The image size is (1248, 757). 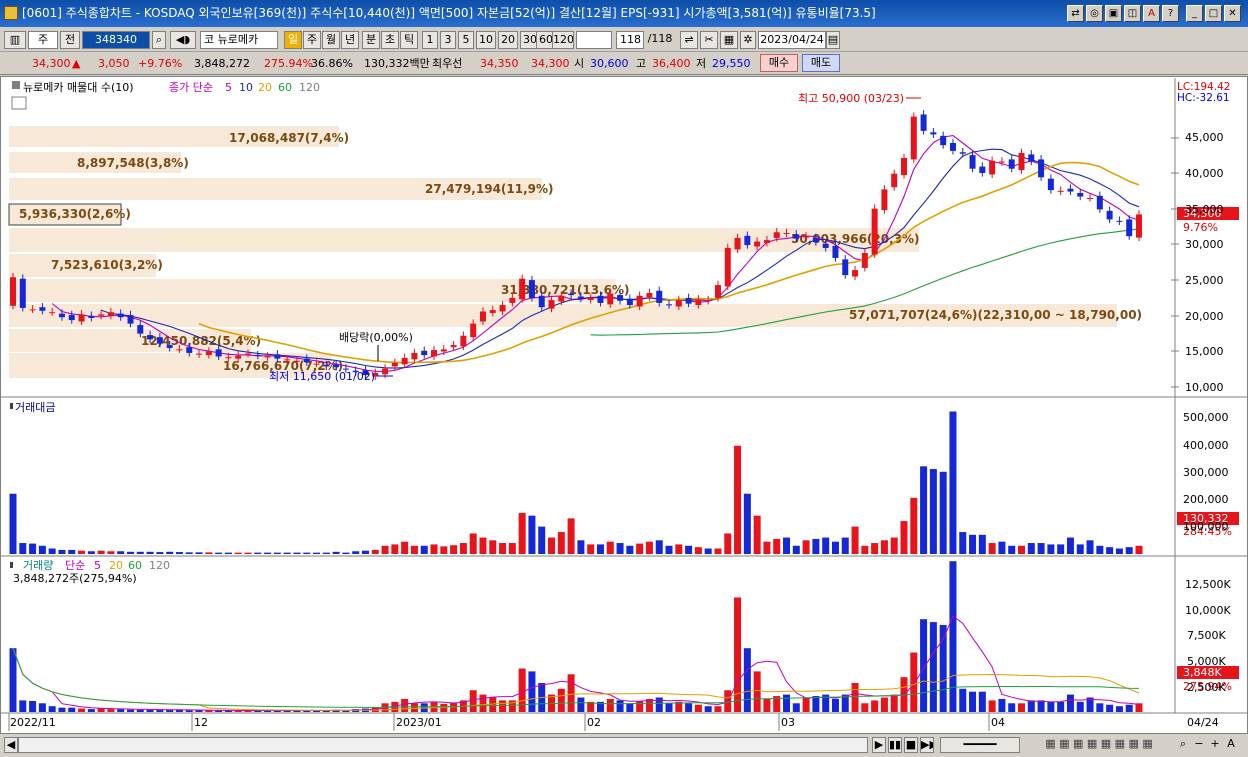 What do you see at coordinates (11, 13) in the screenshot?
I see `app-icon` at bounding box center [11, 13].